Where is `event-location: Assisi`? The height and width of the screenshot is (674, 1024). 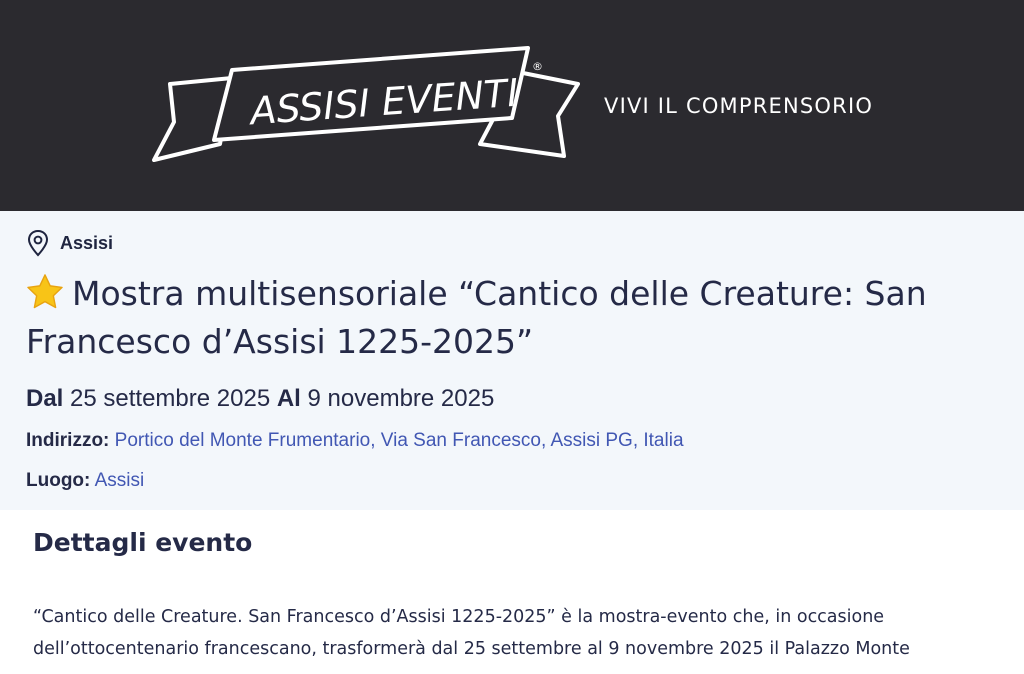 event-location: Assisi is located at coordinates (69, 243).